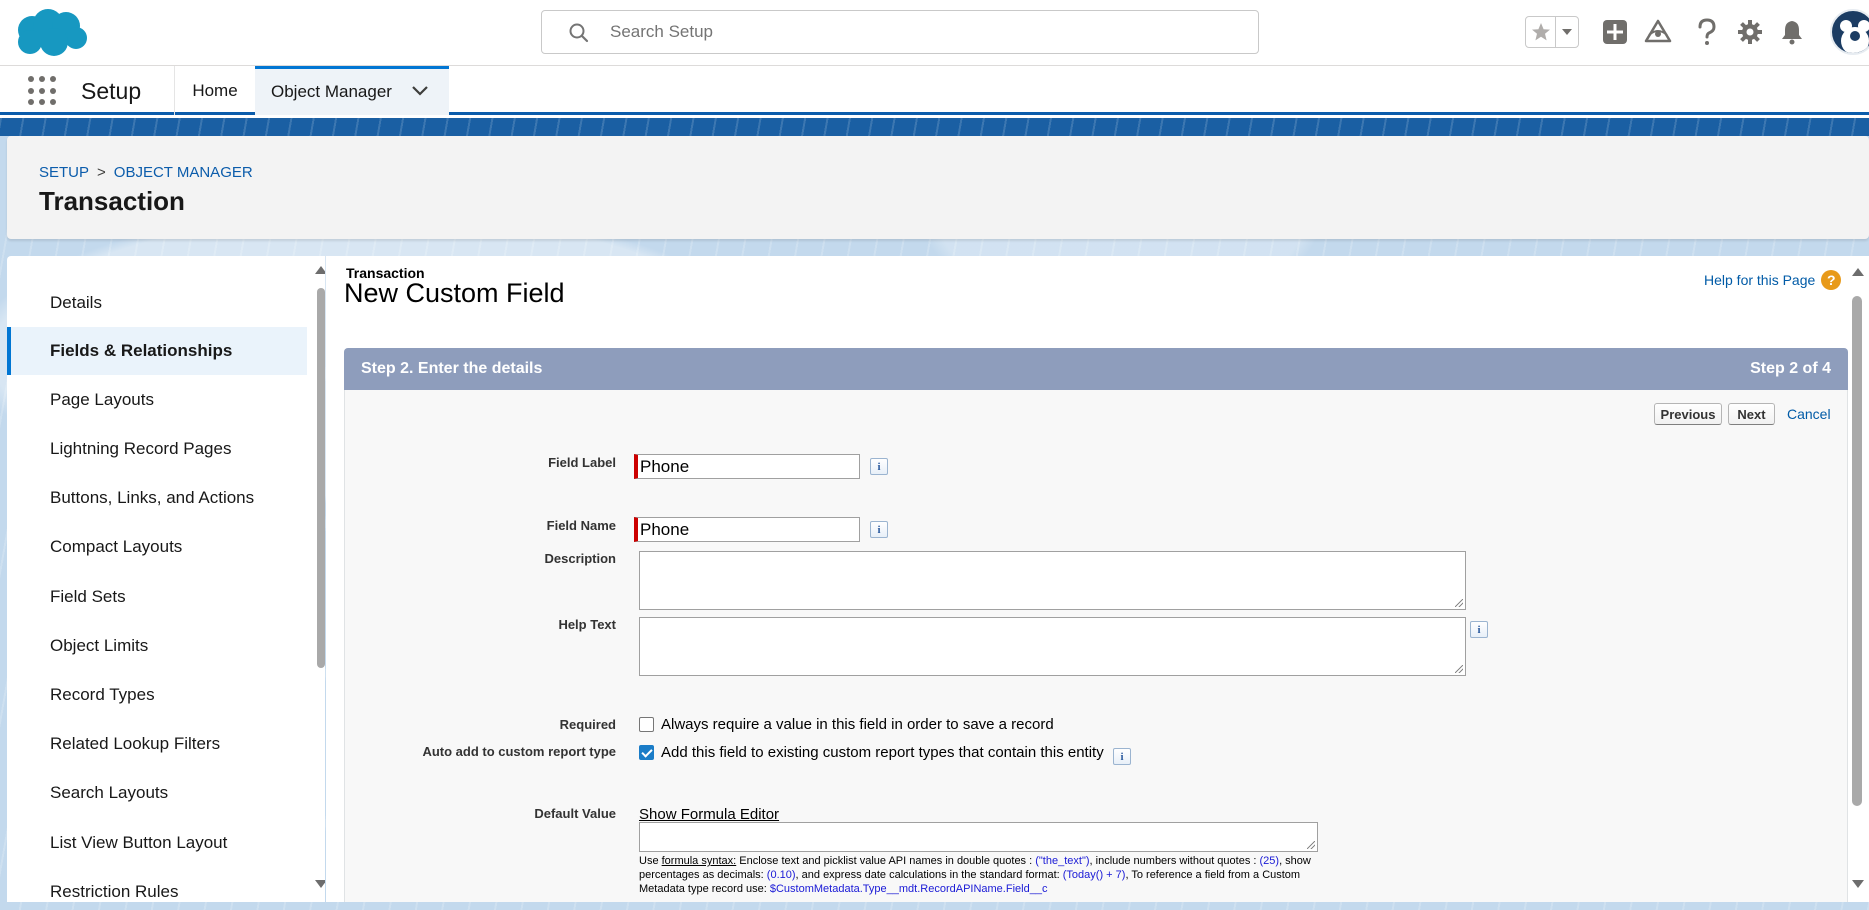 This screenshot has width=1869, height=910. What do you see at coordinates (747, 529) in the screenshot?
I see `field-name-input` at bounding box center [747, 529].